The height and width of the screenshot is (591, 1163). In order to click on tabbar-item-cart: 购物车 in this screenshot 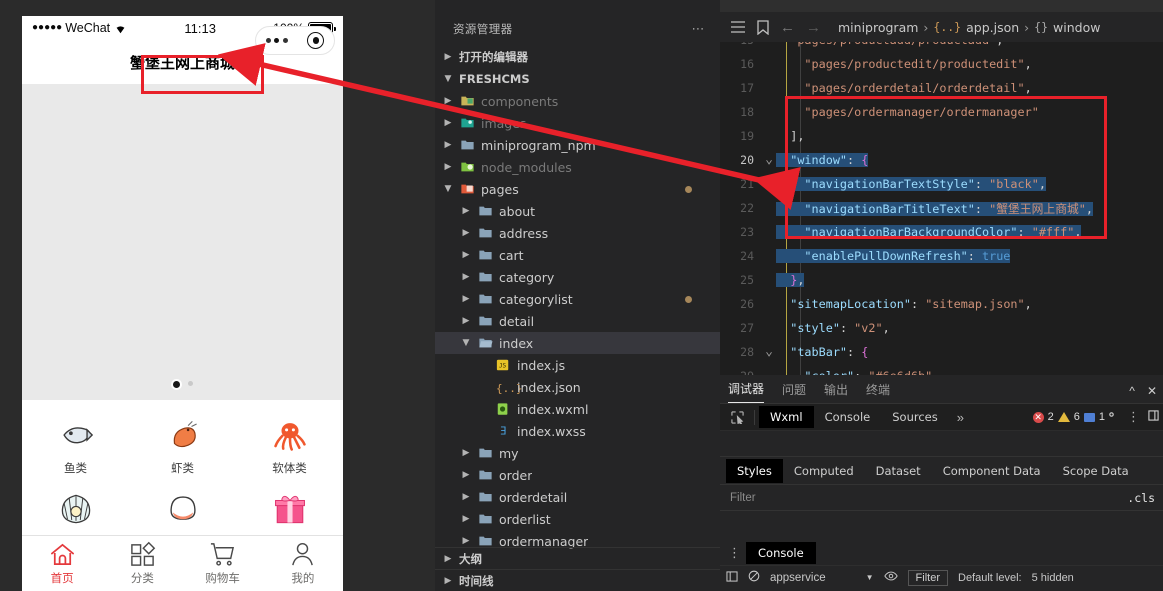, I will do `click(223, 563)`.